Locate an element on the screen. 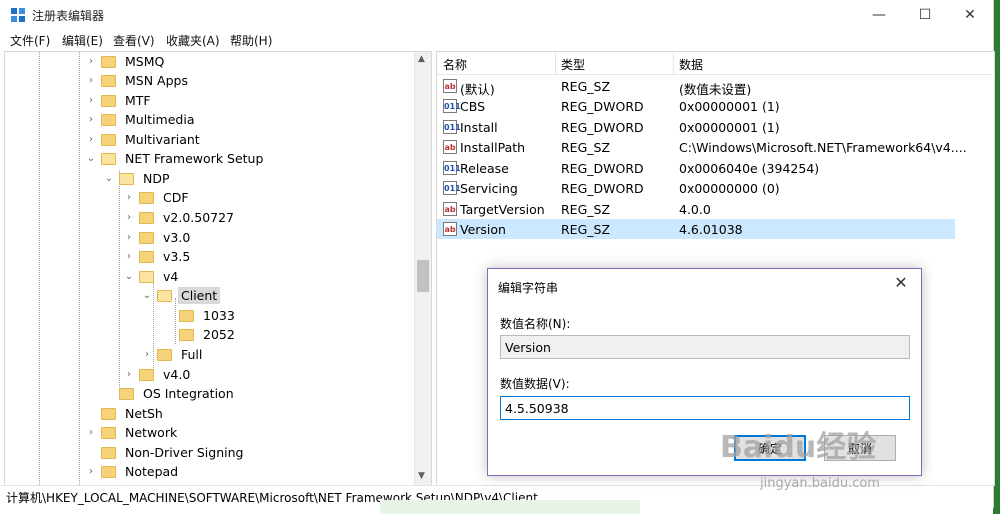 This screenshot has width=1000, height=514. minimize-icon: — is located at coordinates (879, 15).